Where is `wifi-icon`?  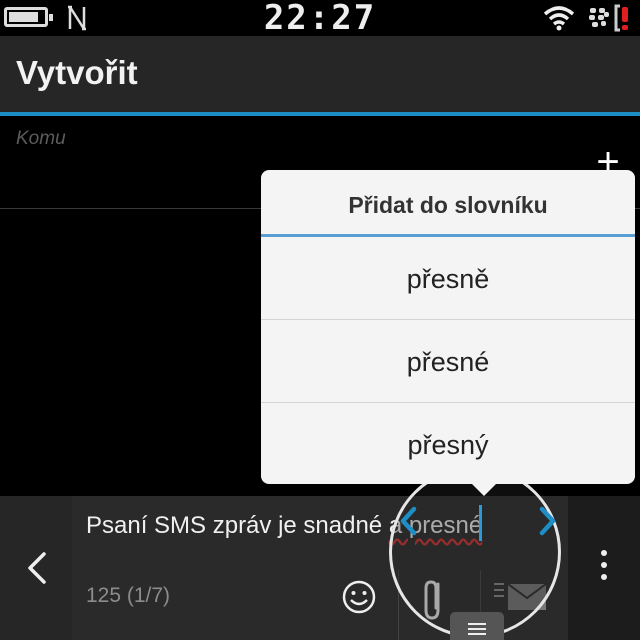
wifi-icon is located at coordinates (559, 18).